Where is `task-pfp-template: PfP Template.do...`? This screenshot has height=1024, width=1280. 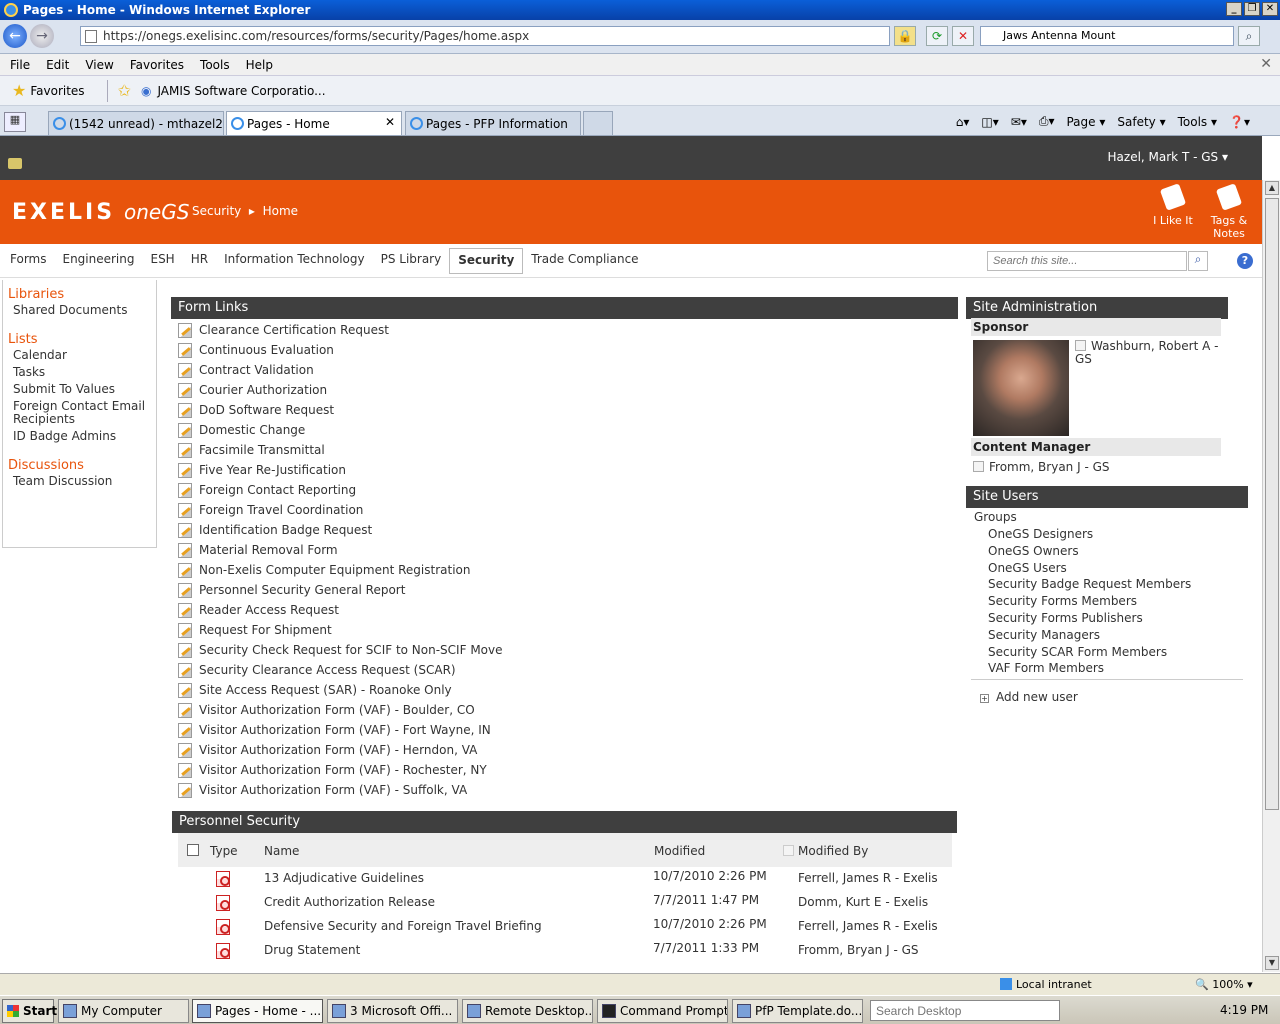
task-pfp-template: PfP Template.do... is located at coordinates (797, 1011).